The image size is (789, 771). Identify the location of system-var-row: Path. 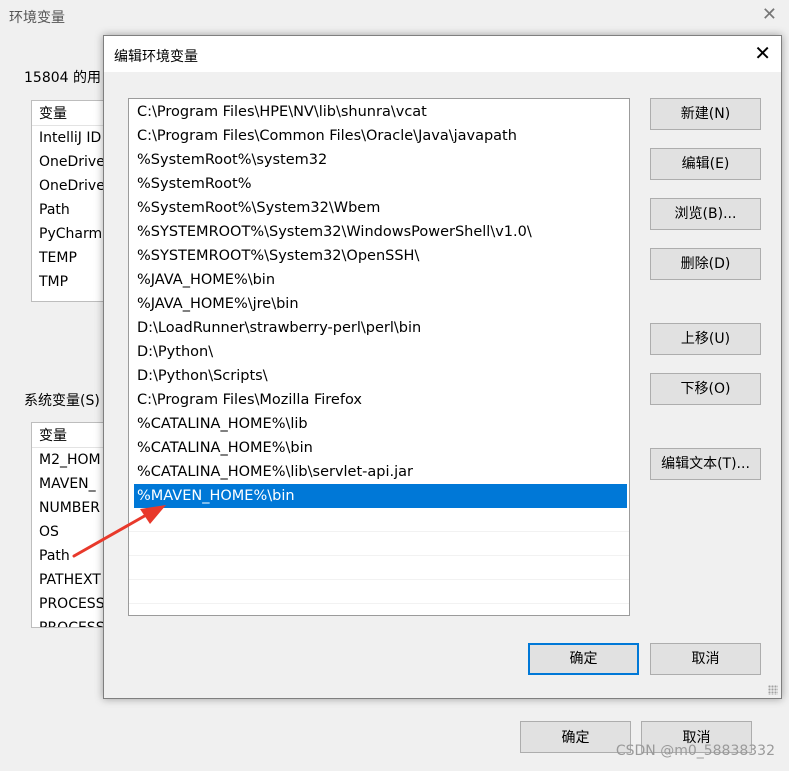
(72, 556).